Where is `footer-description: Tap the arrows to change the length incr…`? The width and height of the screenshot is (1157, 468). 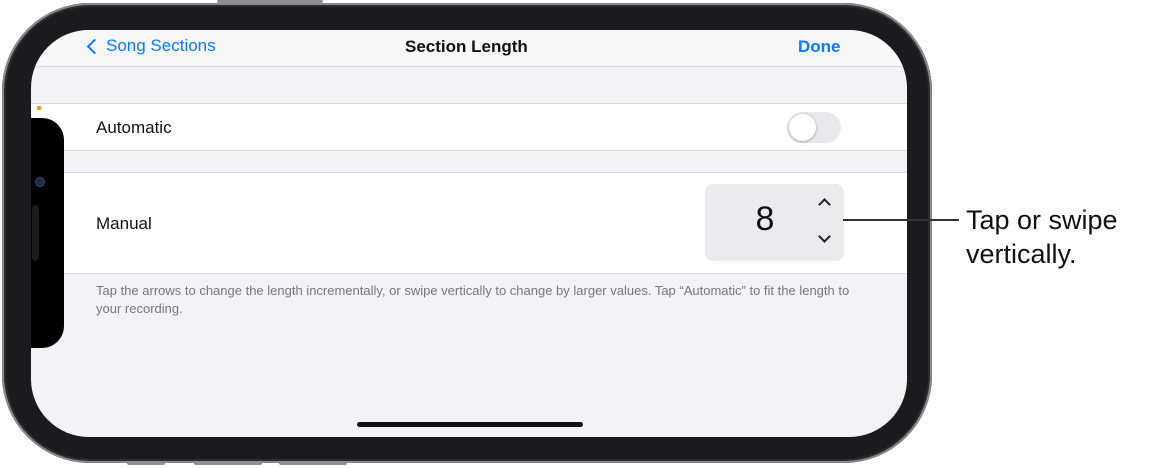 footer-description: Tap the arrows to change the length incr… is located at coordinates (473, 299).